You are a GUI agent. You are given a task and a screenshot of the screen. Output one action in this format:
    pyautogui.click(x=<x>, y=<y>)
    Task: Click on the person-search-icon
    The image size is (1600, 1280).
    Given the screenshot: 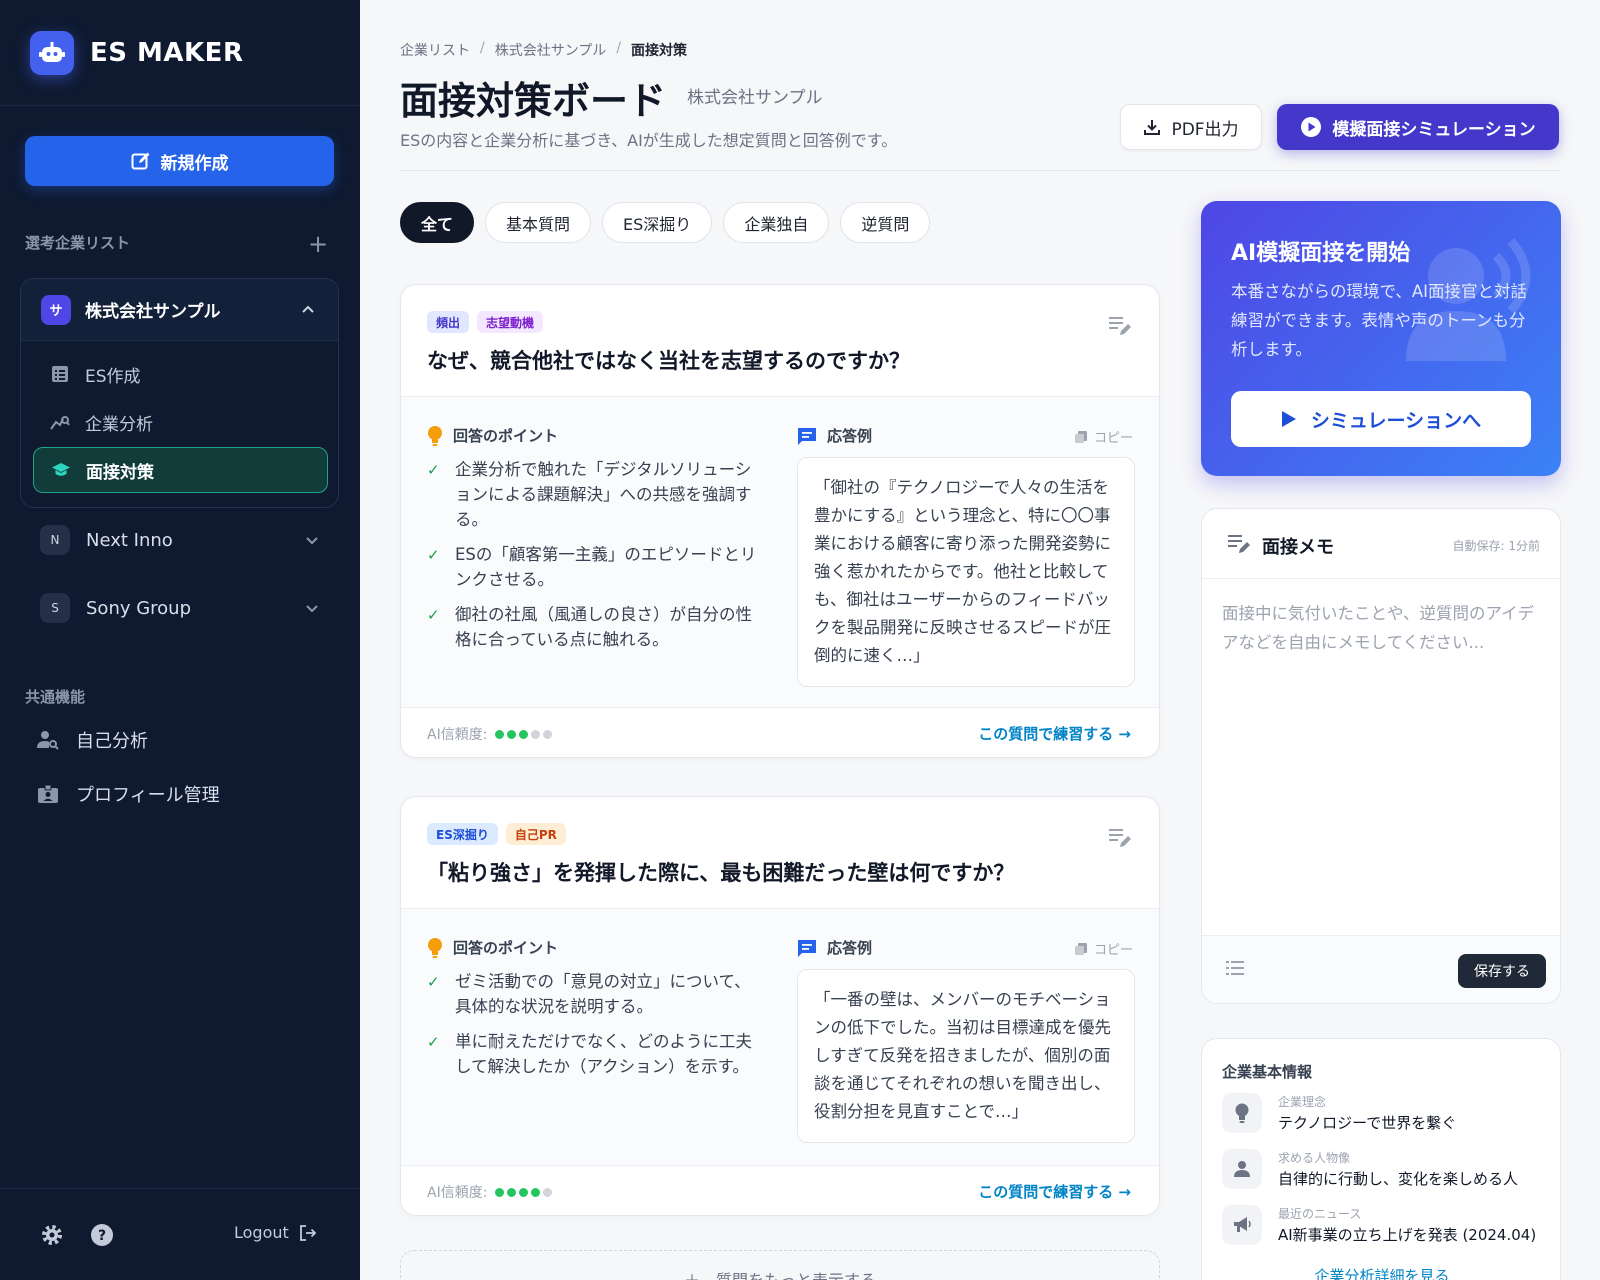 What is the action you would take?
    pyautogui.click(x=48, y=740)
    